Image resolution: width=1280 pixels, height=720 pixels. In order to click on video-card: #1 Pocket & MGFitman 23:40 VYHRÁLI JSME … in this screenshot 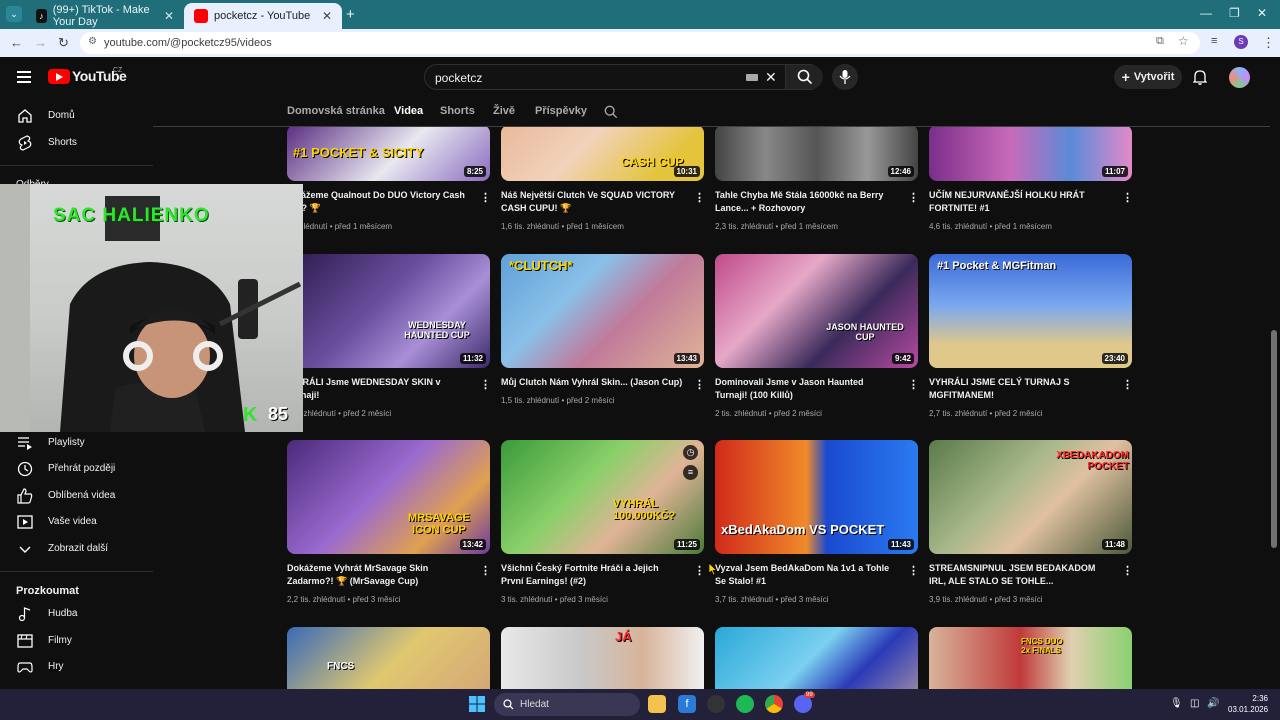, I will do `click(1031, 339)`.